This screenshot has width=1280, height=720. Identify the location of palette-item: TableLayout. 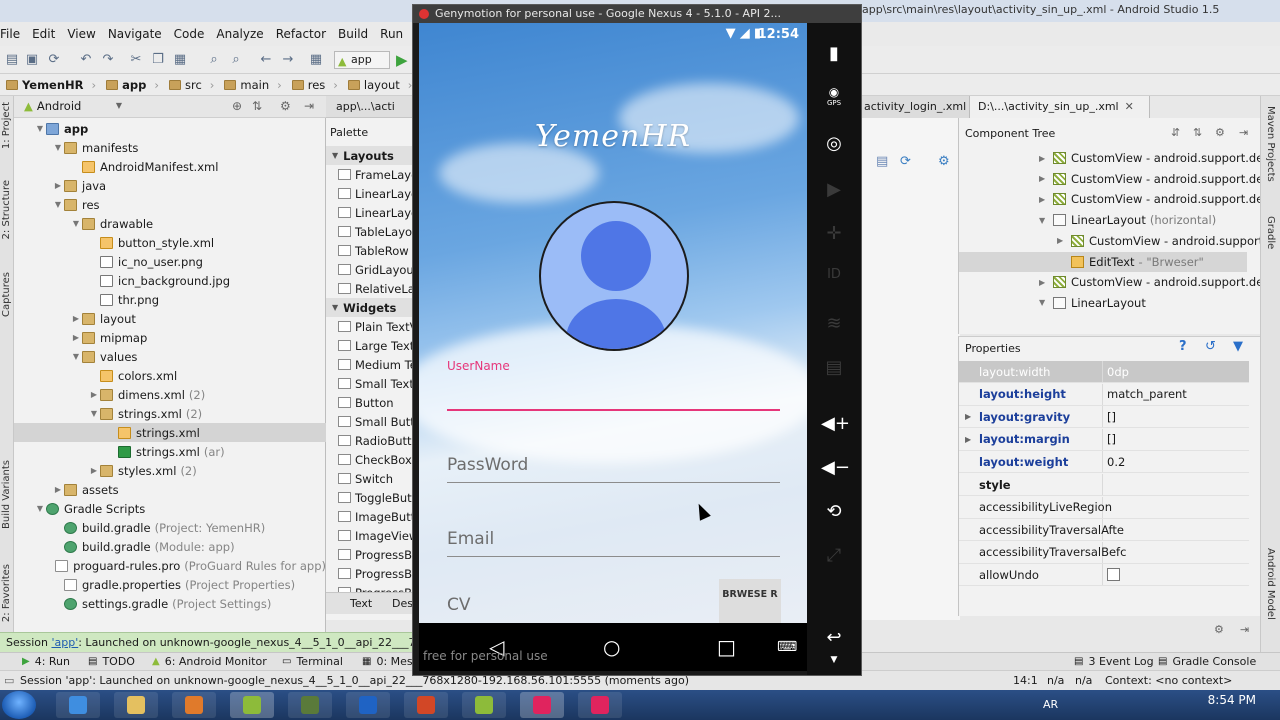
(376, 231).